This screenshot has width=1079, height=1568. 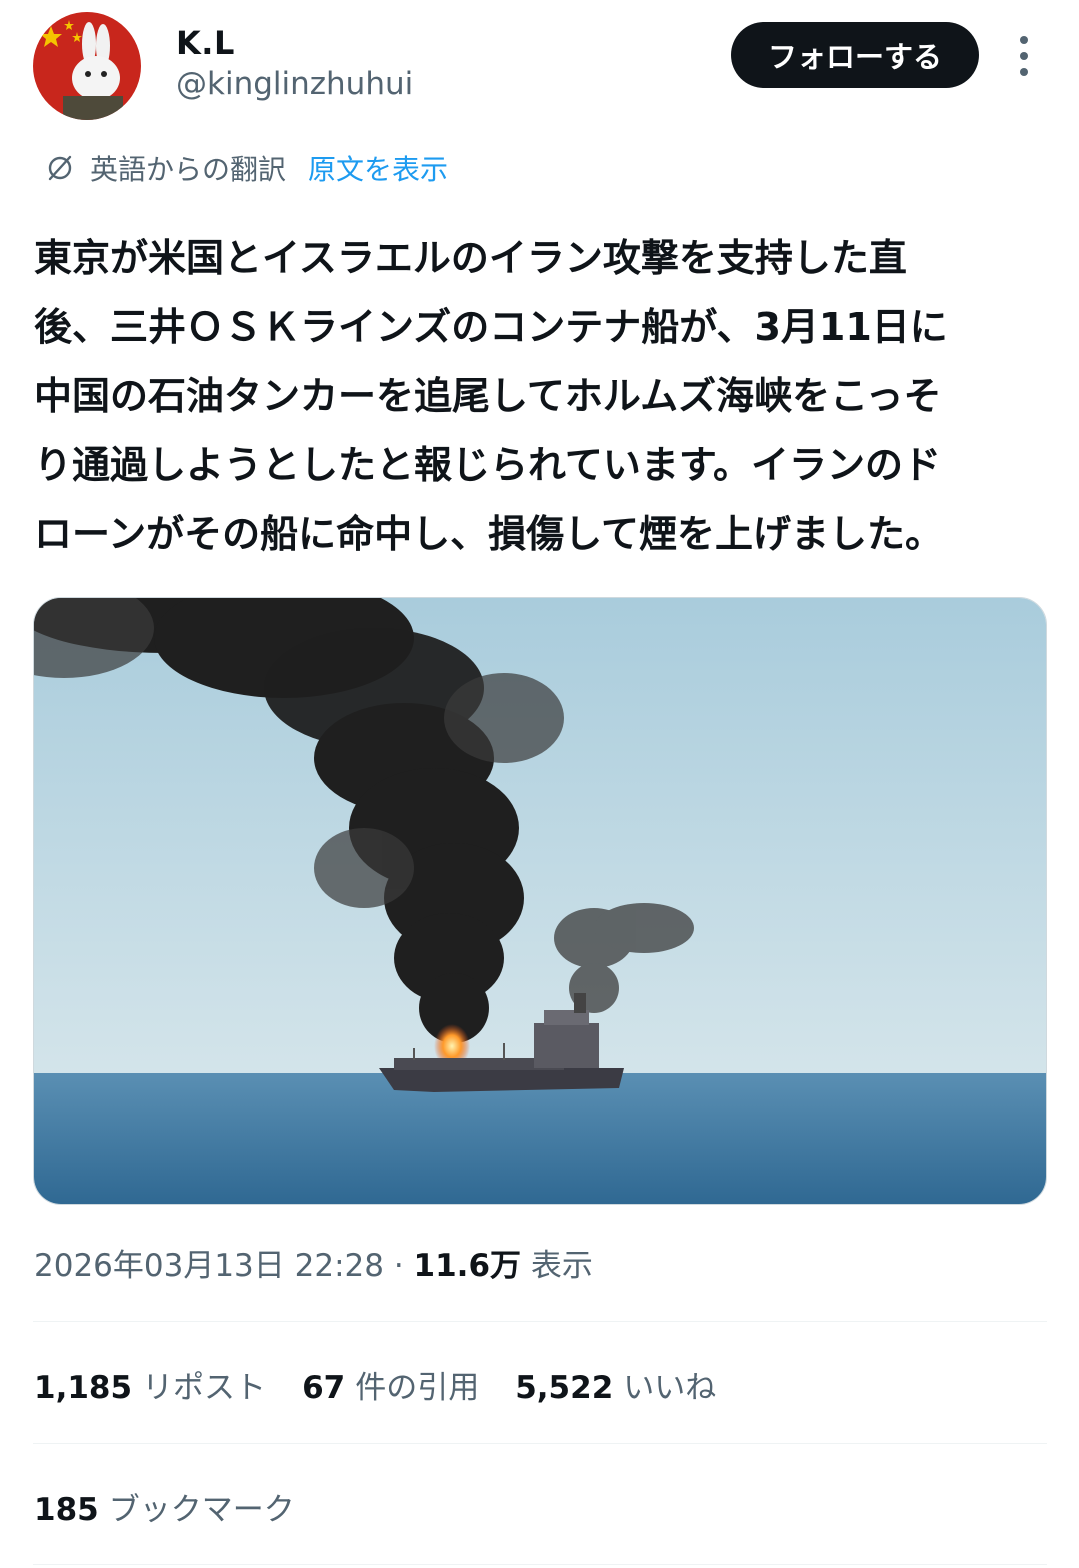 I want to click on user-handle: @kinglinzhuhui, so click(x=294, y=84).